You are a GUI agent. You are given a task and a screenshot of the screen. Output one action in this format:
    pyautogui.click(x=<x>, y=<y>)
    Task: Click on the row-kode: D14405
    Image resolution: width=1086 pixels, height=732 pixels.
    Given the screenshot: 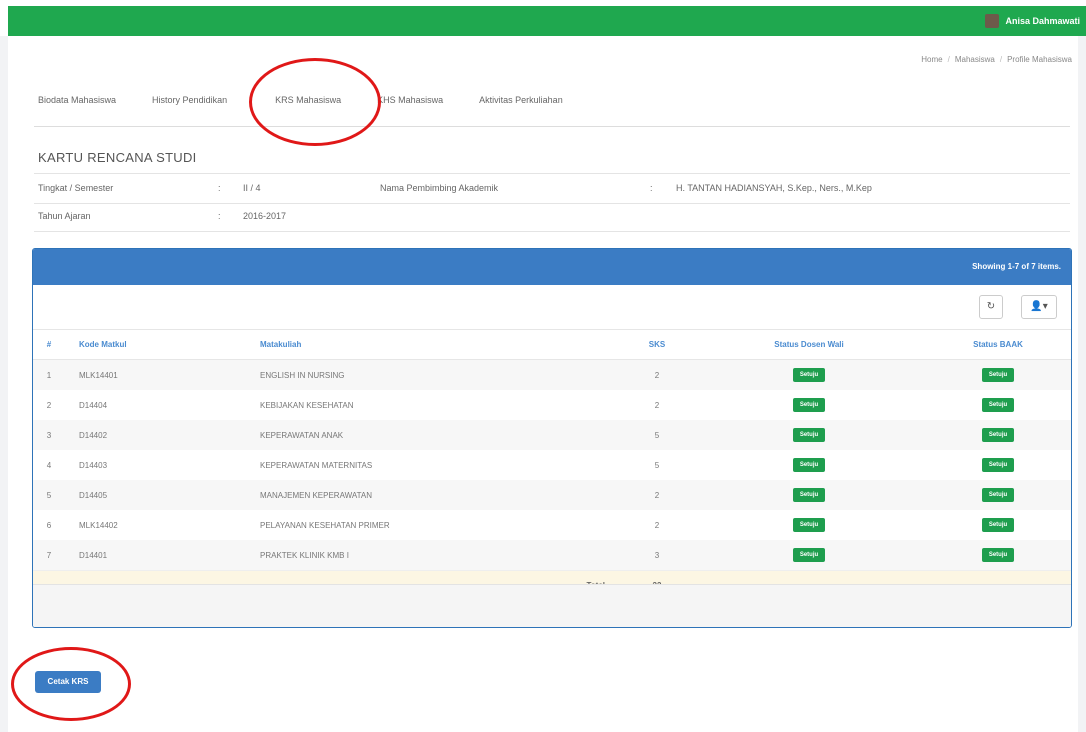 What is the action you would take?
    pyautogui.click(x=157, y=495)
    